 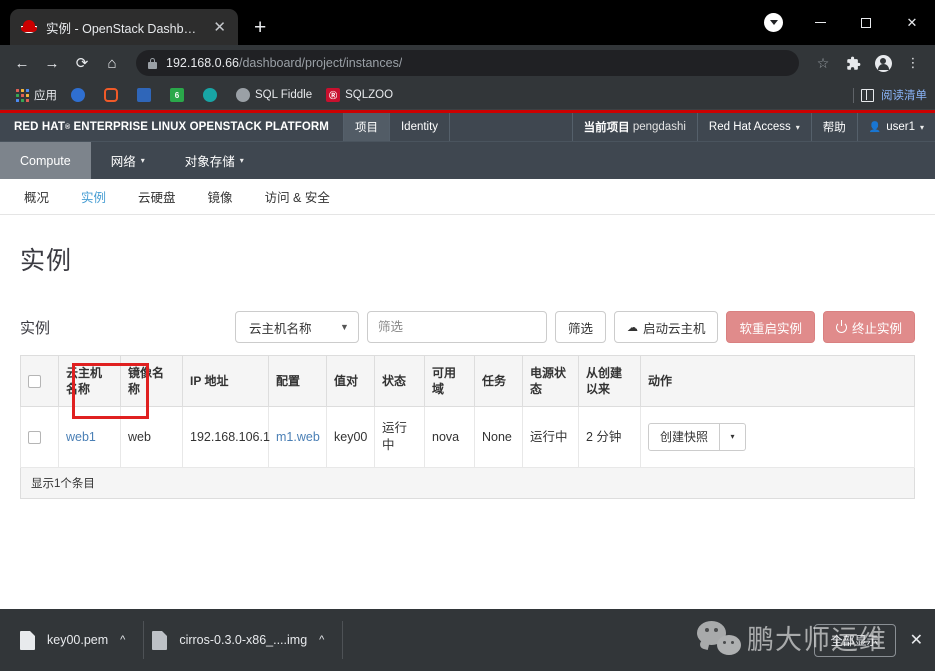 I want to click on download-item: cirros-0.3.0-x86_....img ^, so click(x=243, y=640).